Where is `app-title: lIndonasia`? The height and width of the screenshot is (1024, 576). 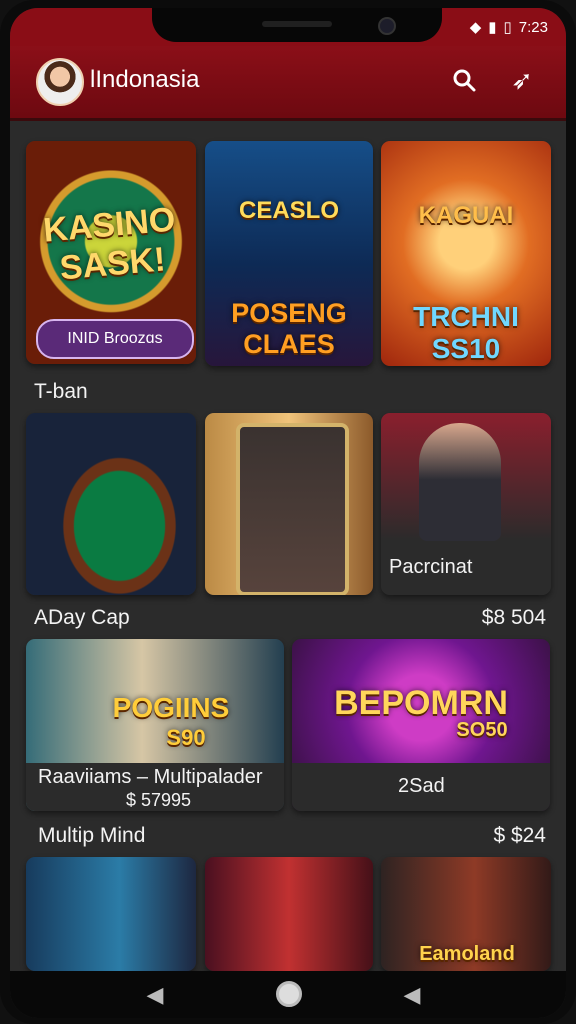 app-title: lIndonasia is located at coordinates (145, 79).